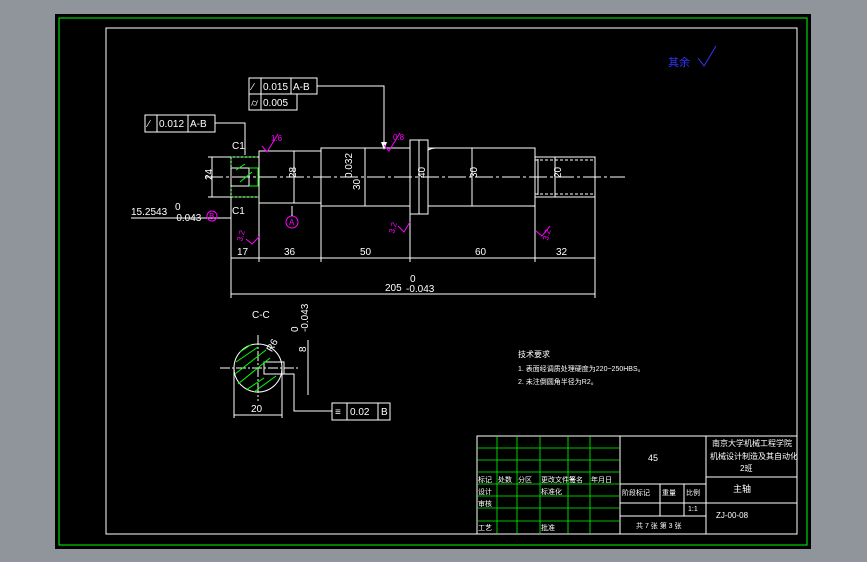 Image resolution: width=867 pixels, height=562 pixels. Describe the element at coordinates (534, 354) in the screenshot. I see `tech-req-title: 技术要求` at that location.